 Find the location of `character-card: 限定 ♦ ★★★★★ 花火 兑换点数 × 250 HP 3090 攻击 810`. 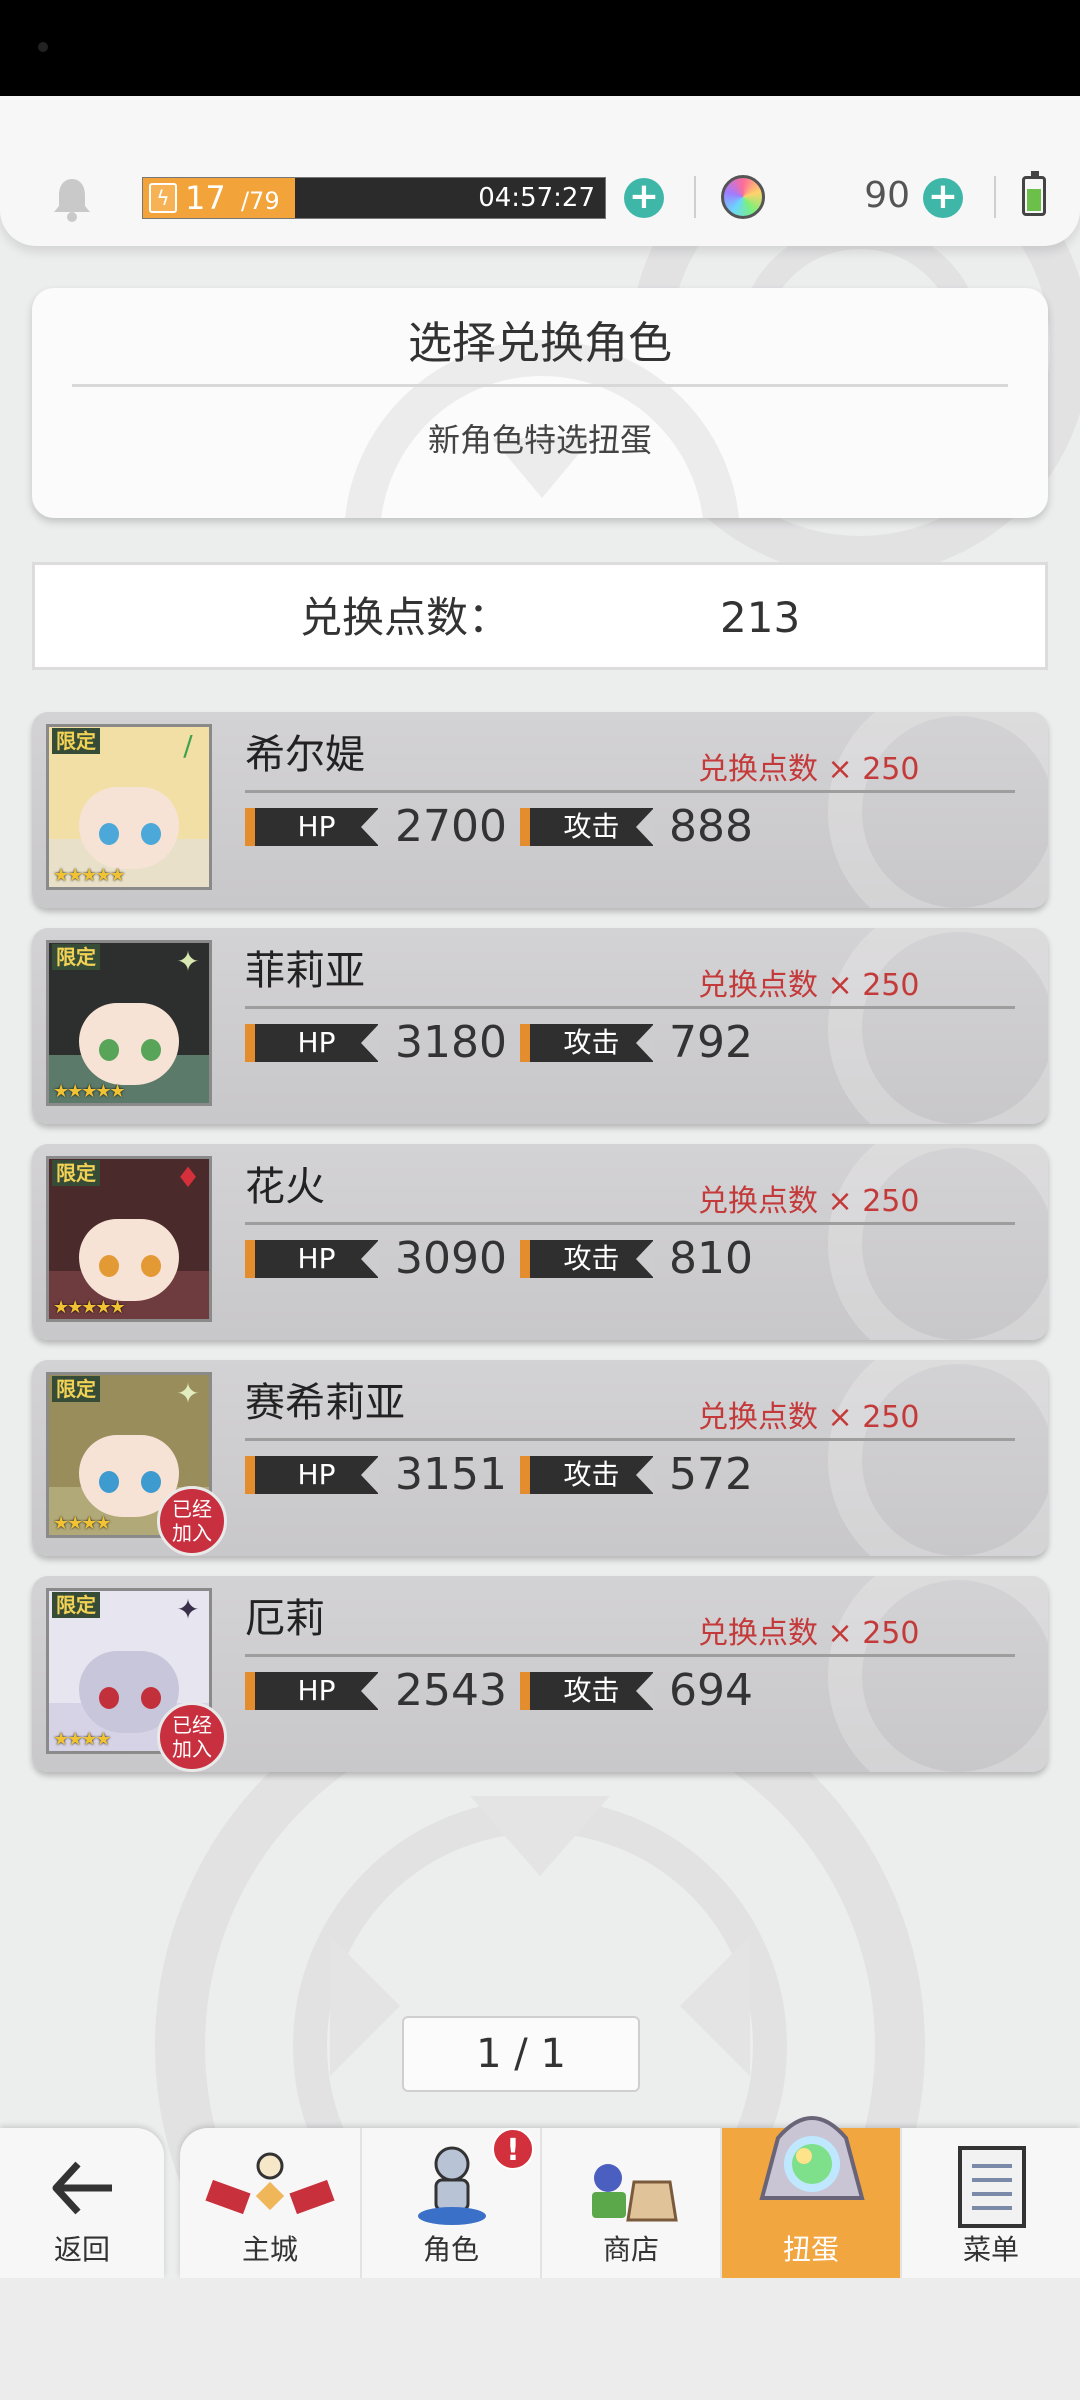

character-card: 限定 ♦ ★★★★★ 花火 兑换点数 × 250 HP 3090 攻击 810 is located at coordinates (540, 1242).